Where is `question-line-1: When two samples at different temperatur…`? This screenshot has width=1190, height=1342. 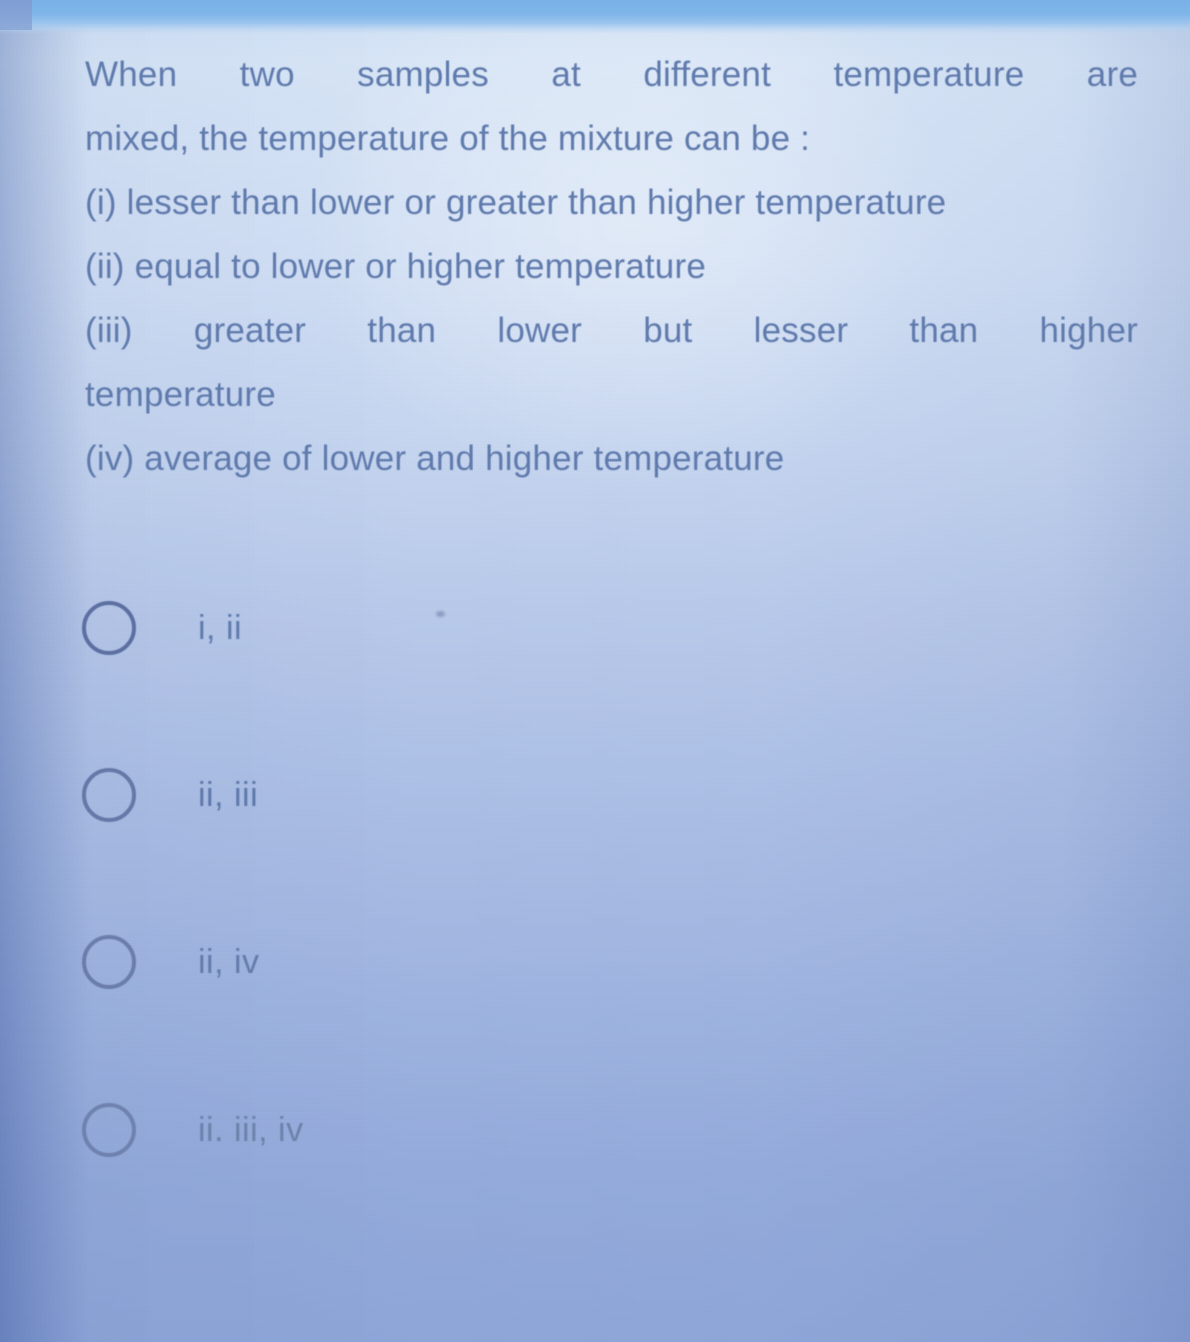 question-line-1: When two samples at different temperatur… is located at coordinates (611, 74).